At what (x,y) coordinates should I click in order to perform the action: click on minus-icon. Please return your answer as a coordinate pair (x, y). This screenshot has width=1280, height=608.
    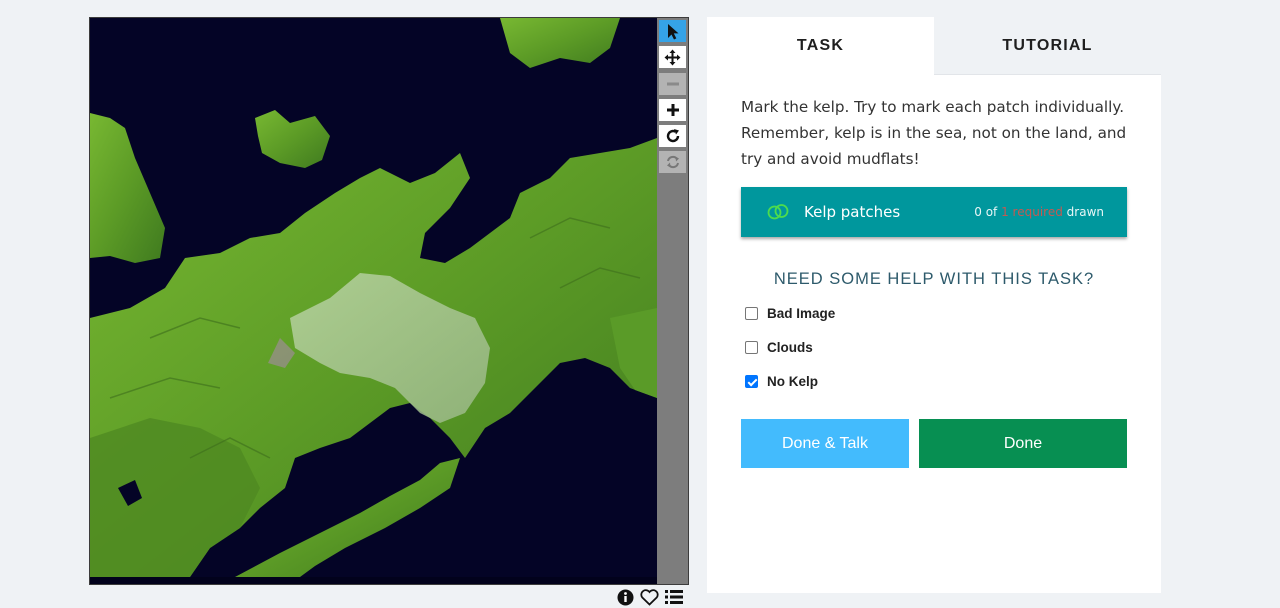
    Looking at the image, I should click on (673, 84).